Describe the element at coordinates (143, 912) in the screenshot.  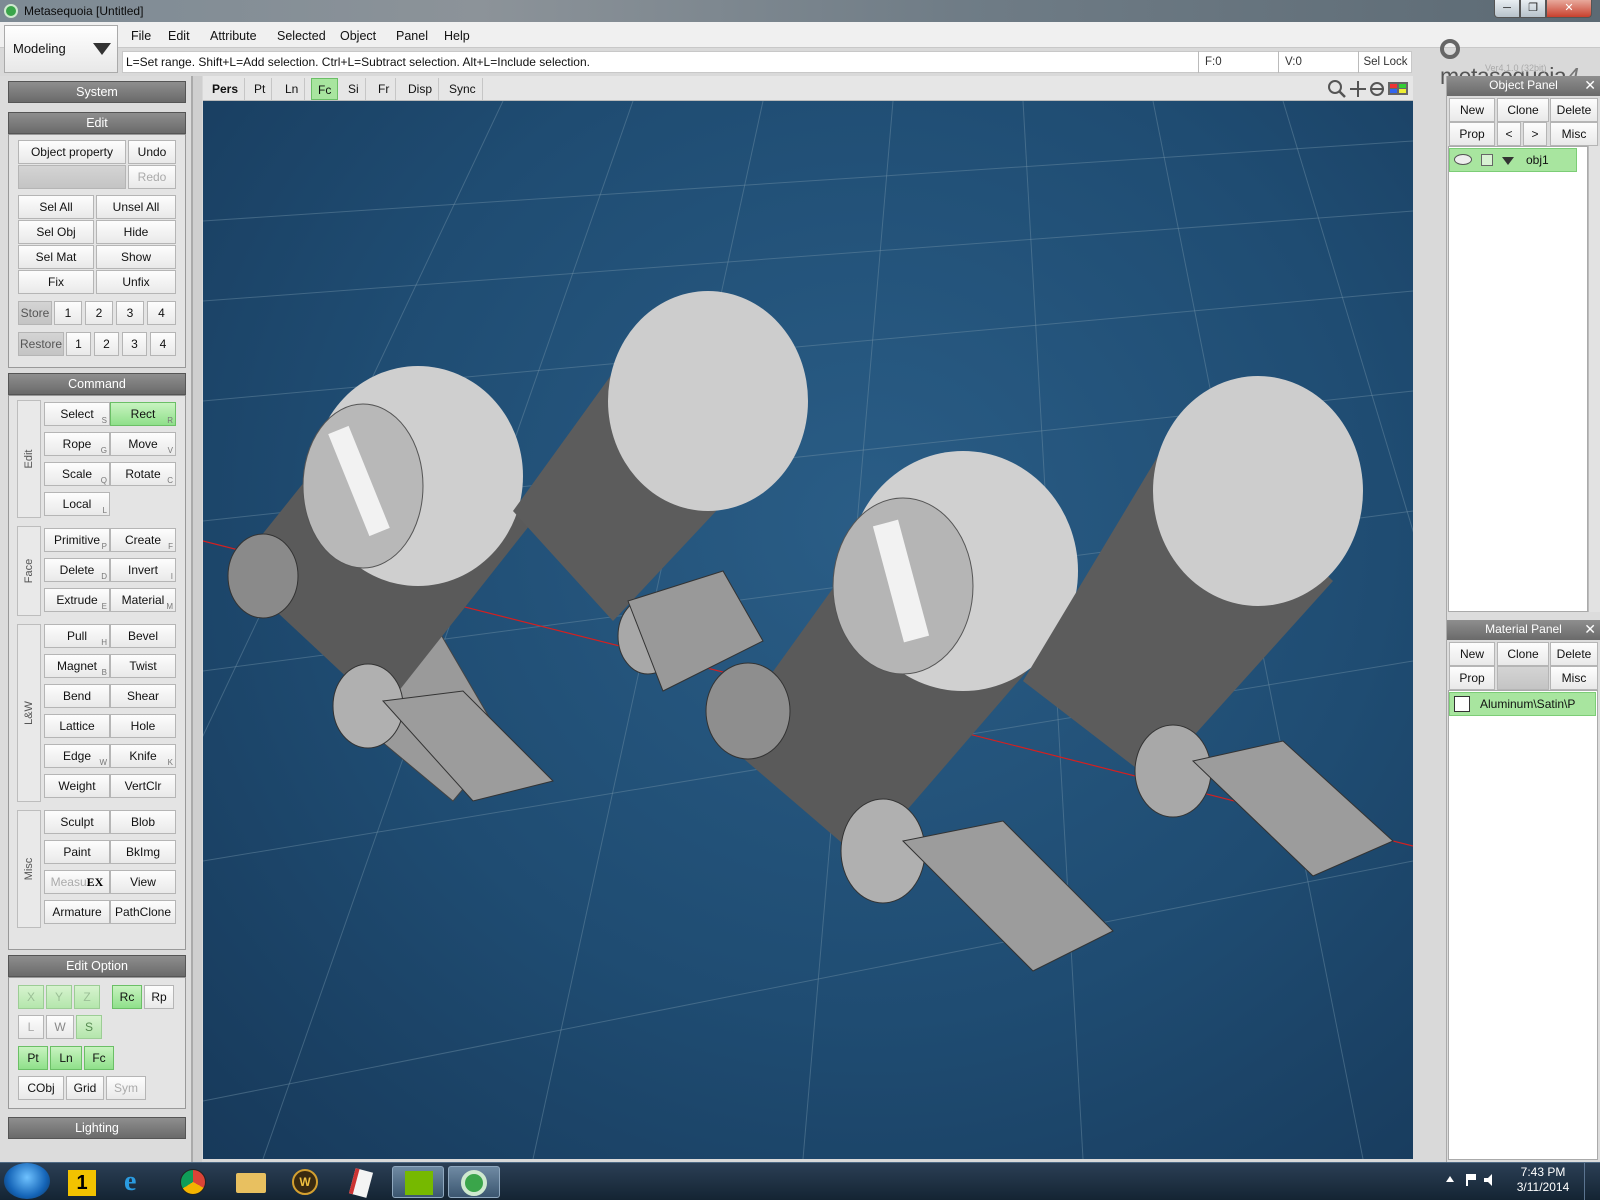
I see `pathclone-button: PathClone` at that location.